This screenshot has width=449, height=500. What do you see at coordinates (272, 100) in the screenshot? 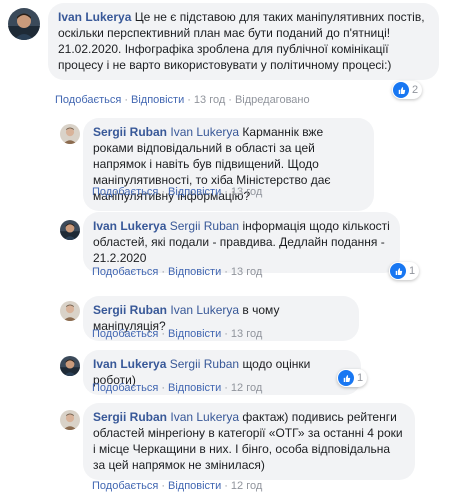
I see `edited-label: Відредаговано` at bounding box center [272, 100].